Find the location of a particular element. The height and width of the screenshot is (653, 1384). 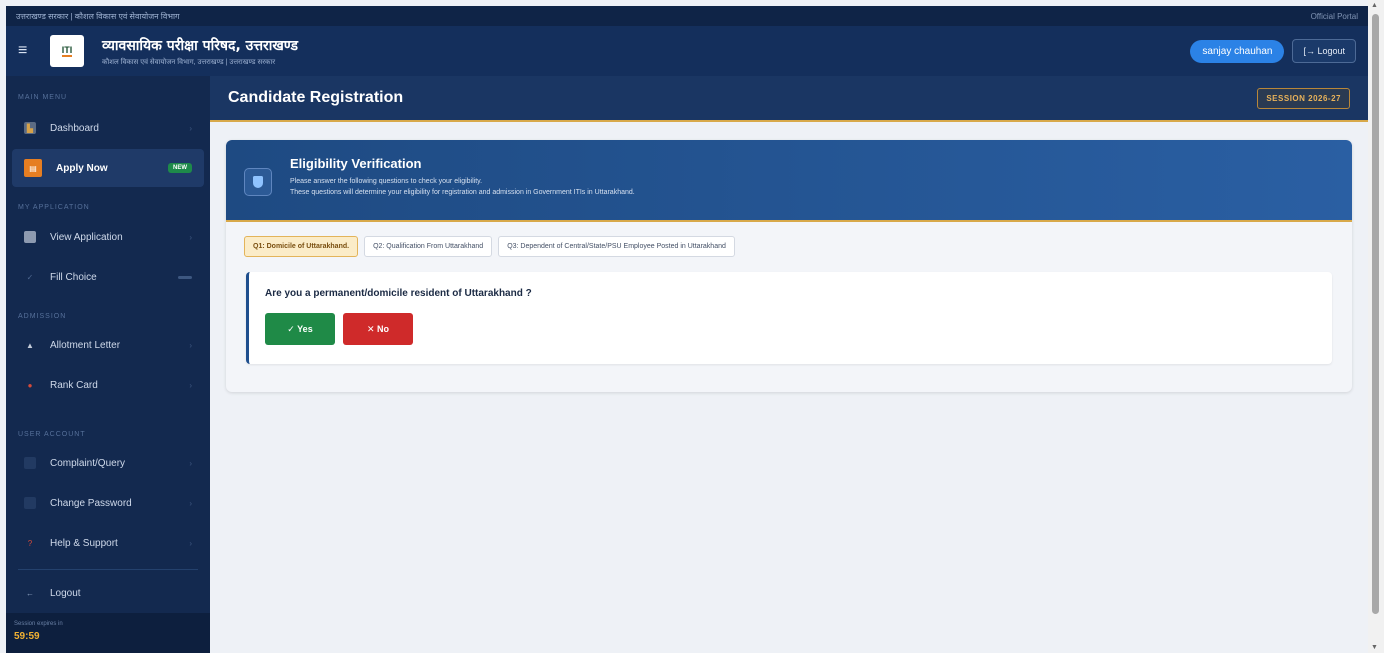

sidebar-item-fill-choice: ✓ Fill Choice is located at coordinates (108, 277).